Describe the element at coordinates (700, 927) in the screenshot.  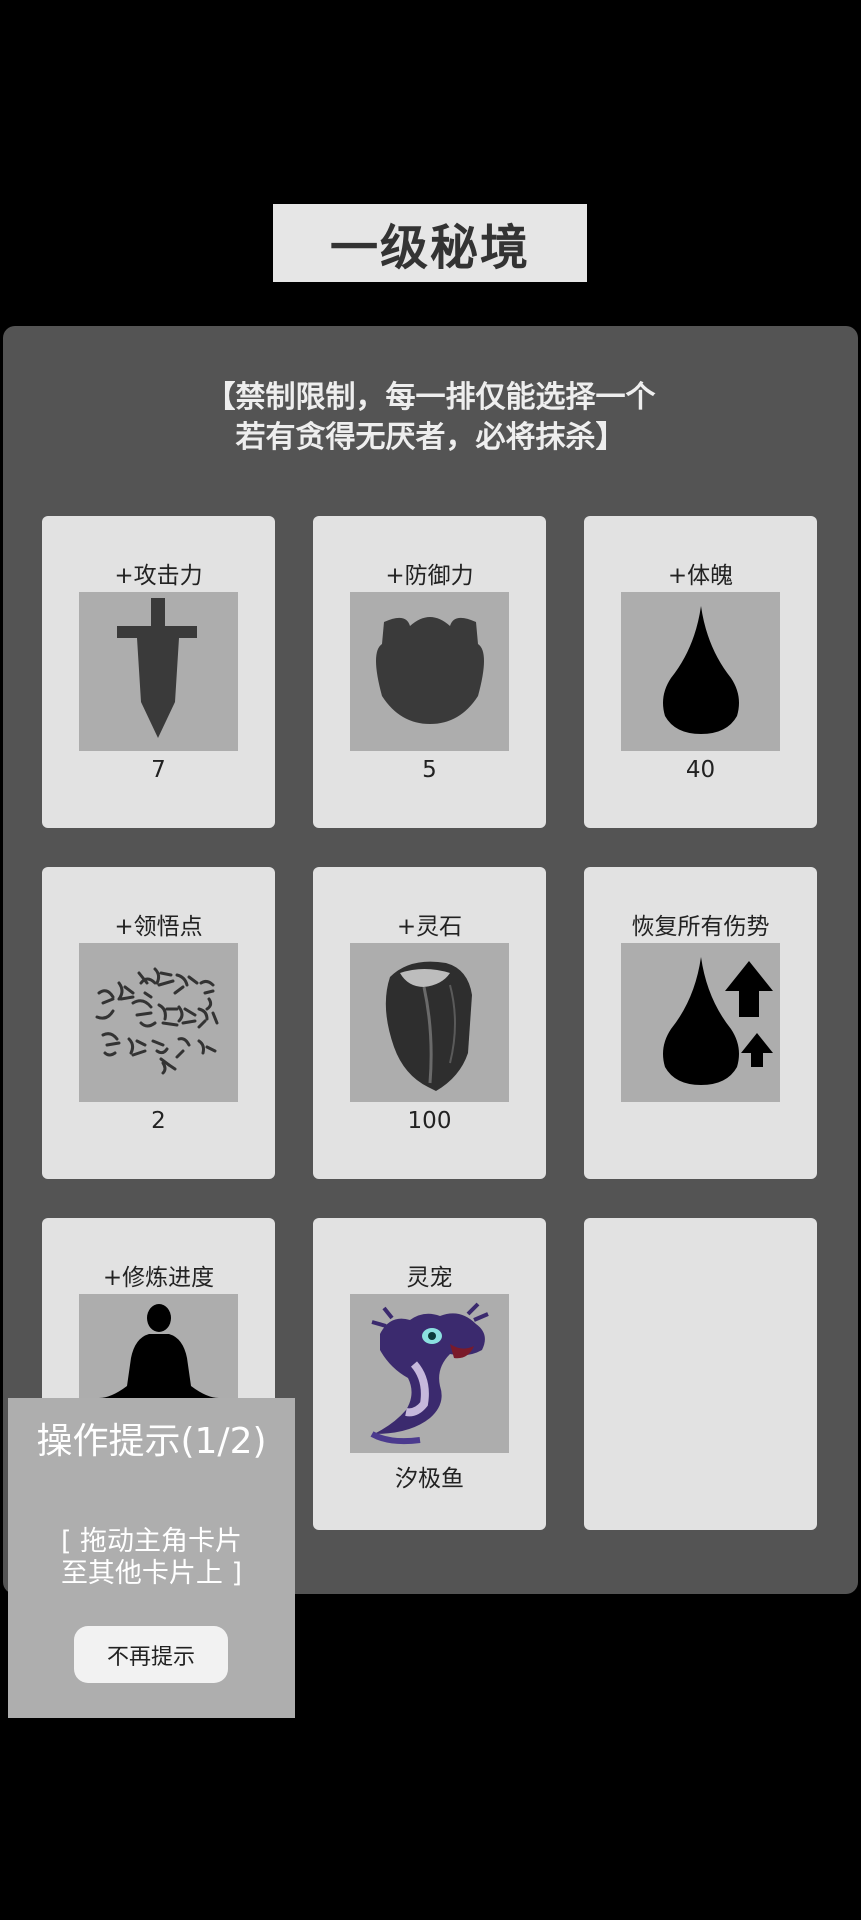
I see `card-label: 恢复所有伤势` at that location.